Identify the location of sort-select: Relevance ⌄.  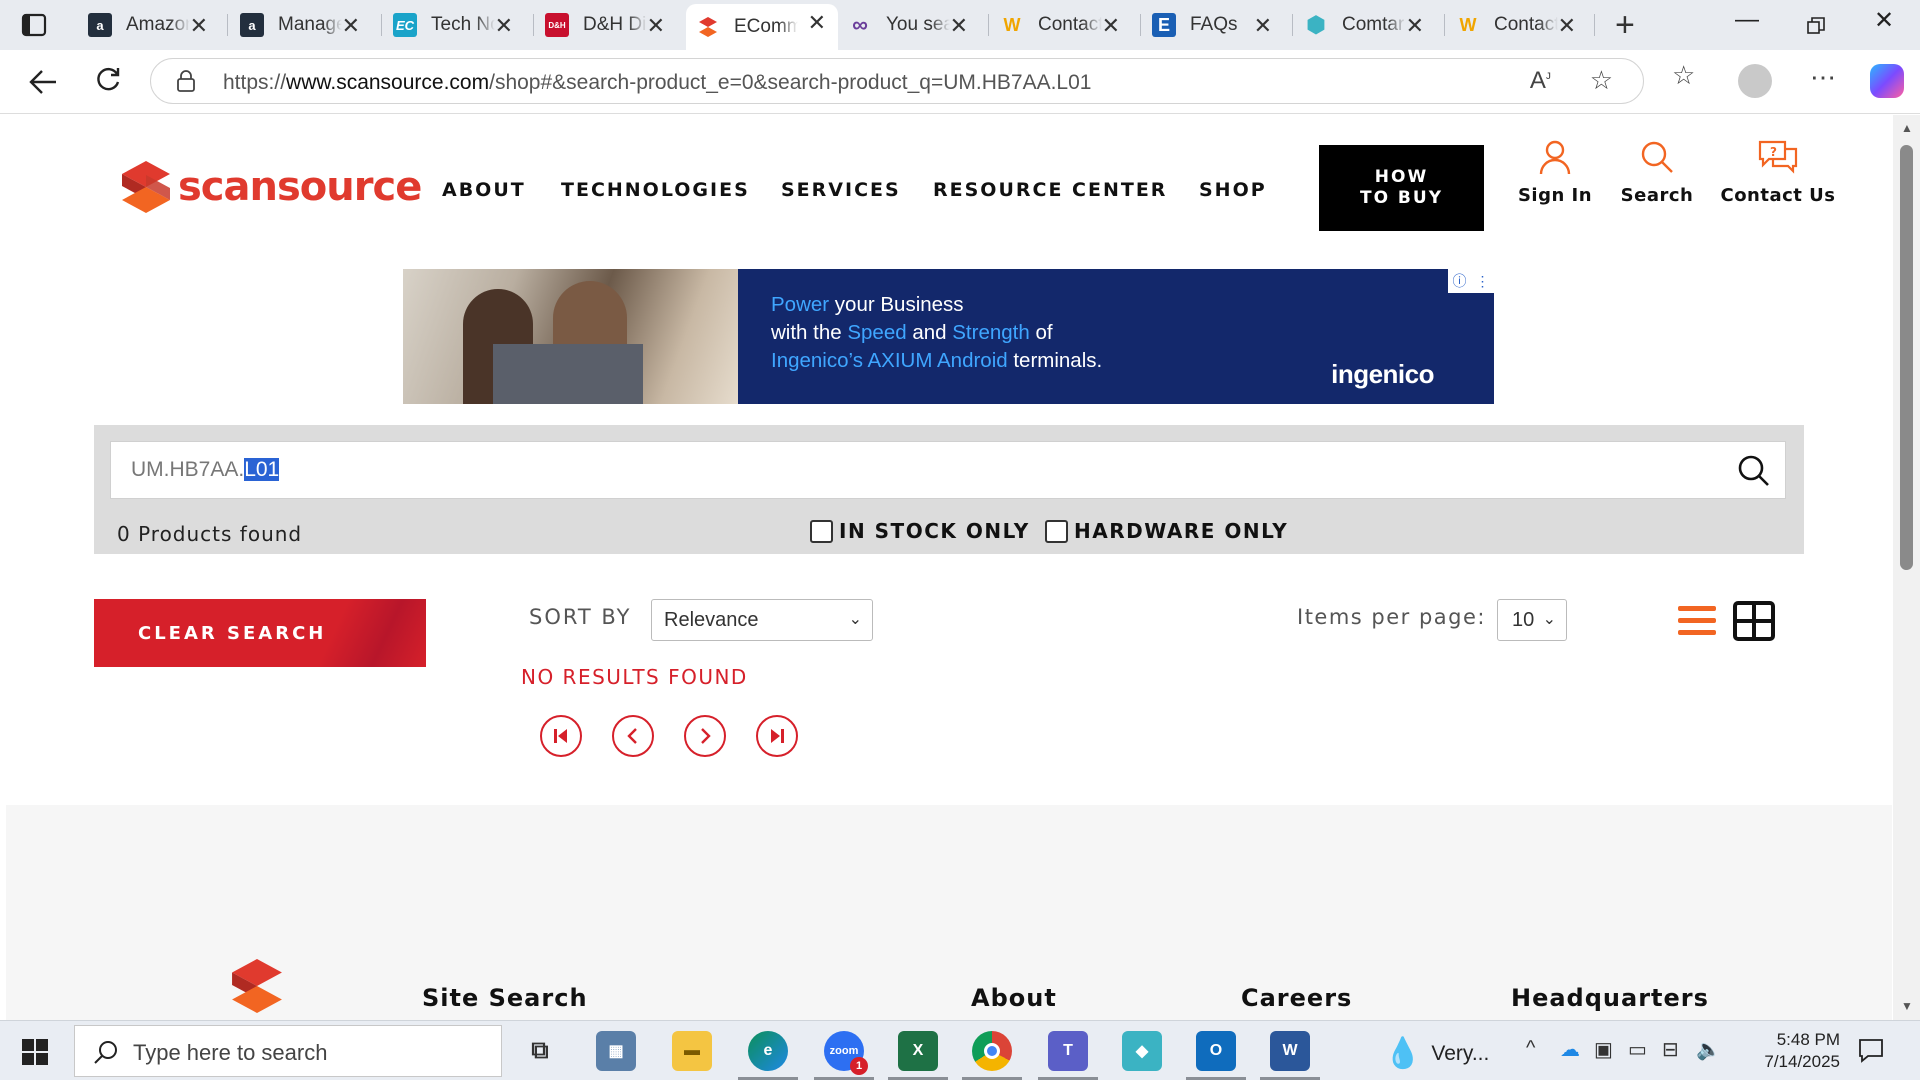
(762, 620).